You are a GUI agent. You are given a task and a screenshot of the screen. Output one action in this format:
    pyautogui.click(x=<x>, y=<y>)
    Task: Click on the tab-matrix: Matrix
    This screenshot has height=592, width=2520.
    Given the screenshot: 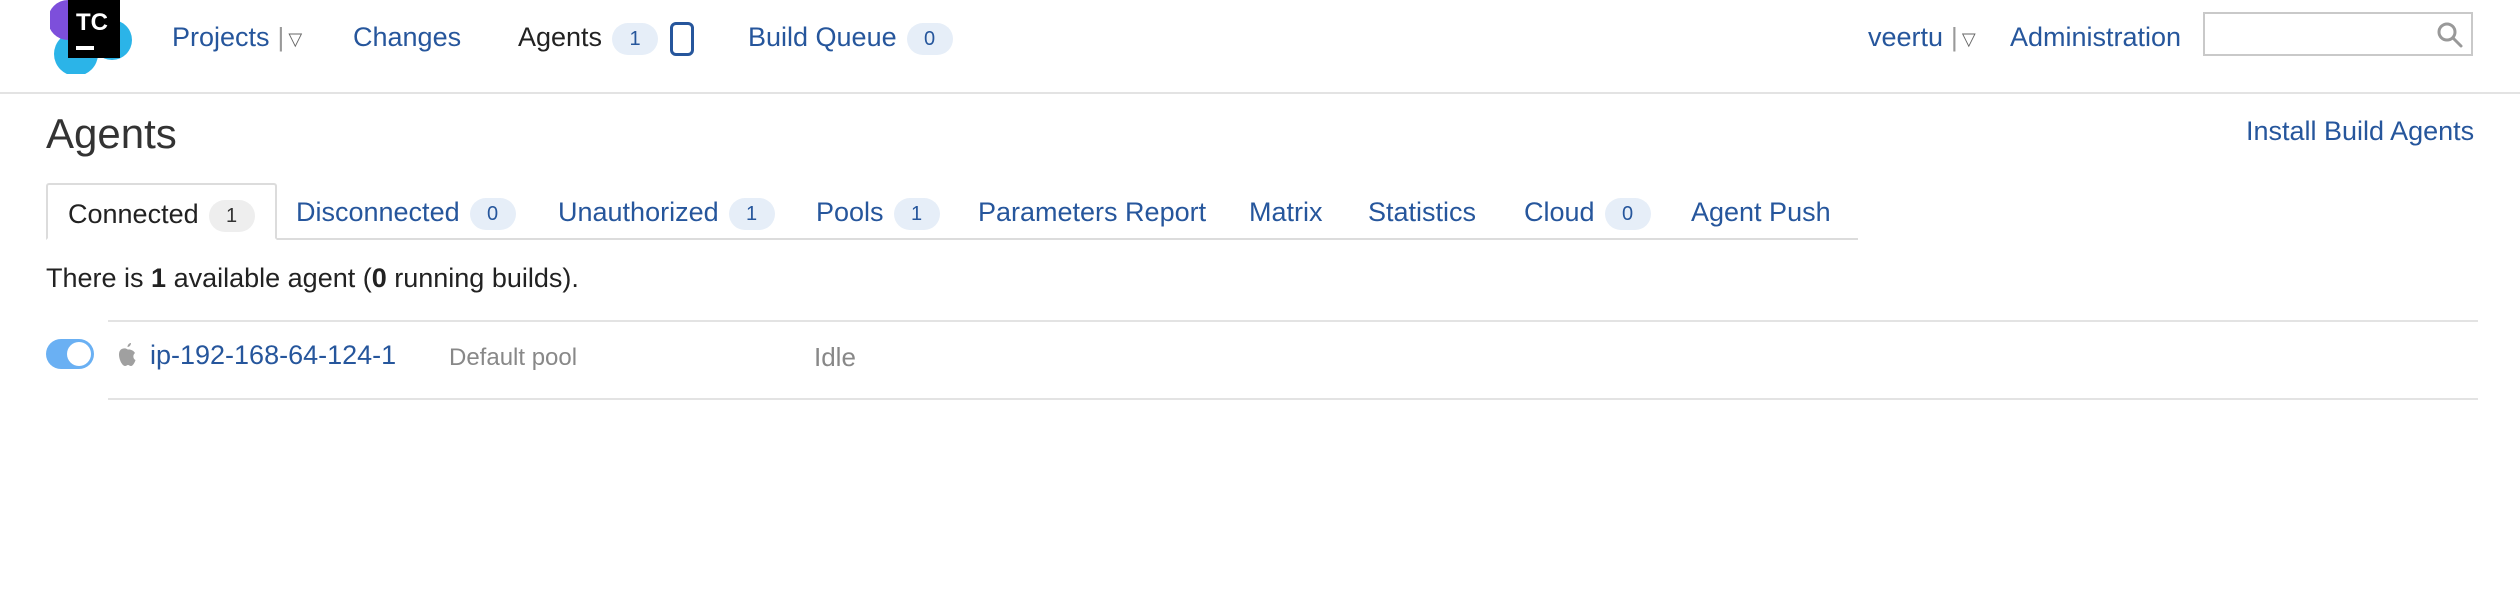 What is the action you would take?
    pyautogui.click(x=1286, y=211)
    